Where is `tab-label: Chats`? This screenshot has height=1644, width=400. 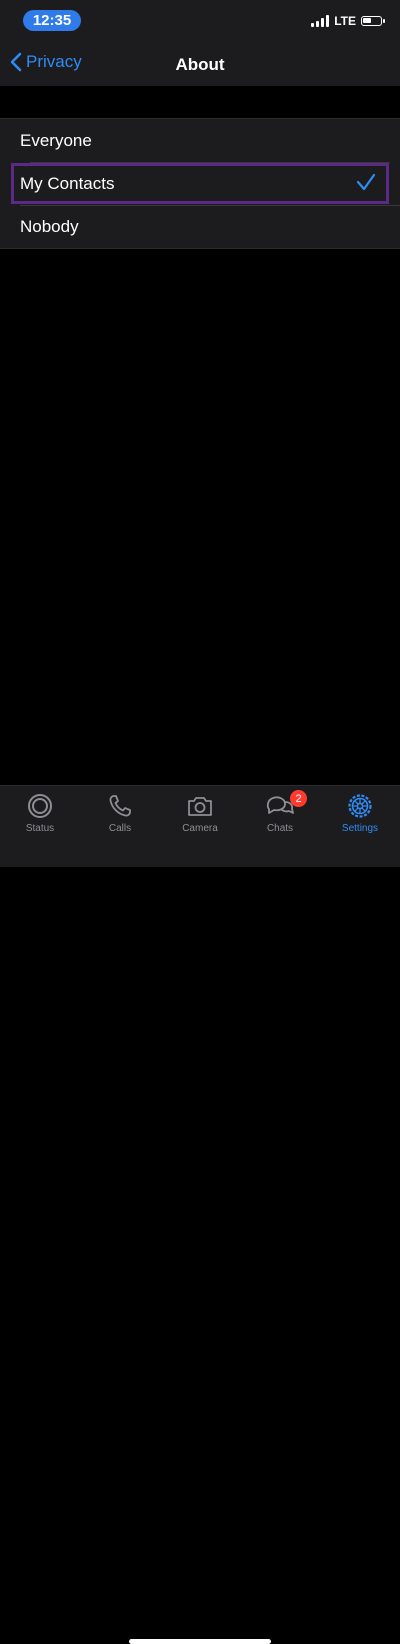 tab-label: Chats is located at coordinates (280, 828).